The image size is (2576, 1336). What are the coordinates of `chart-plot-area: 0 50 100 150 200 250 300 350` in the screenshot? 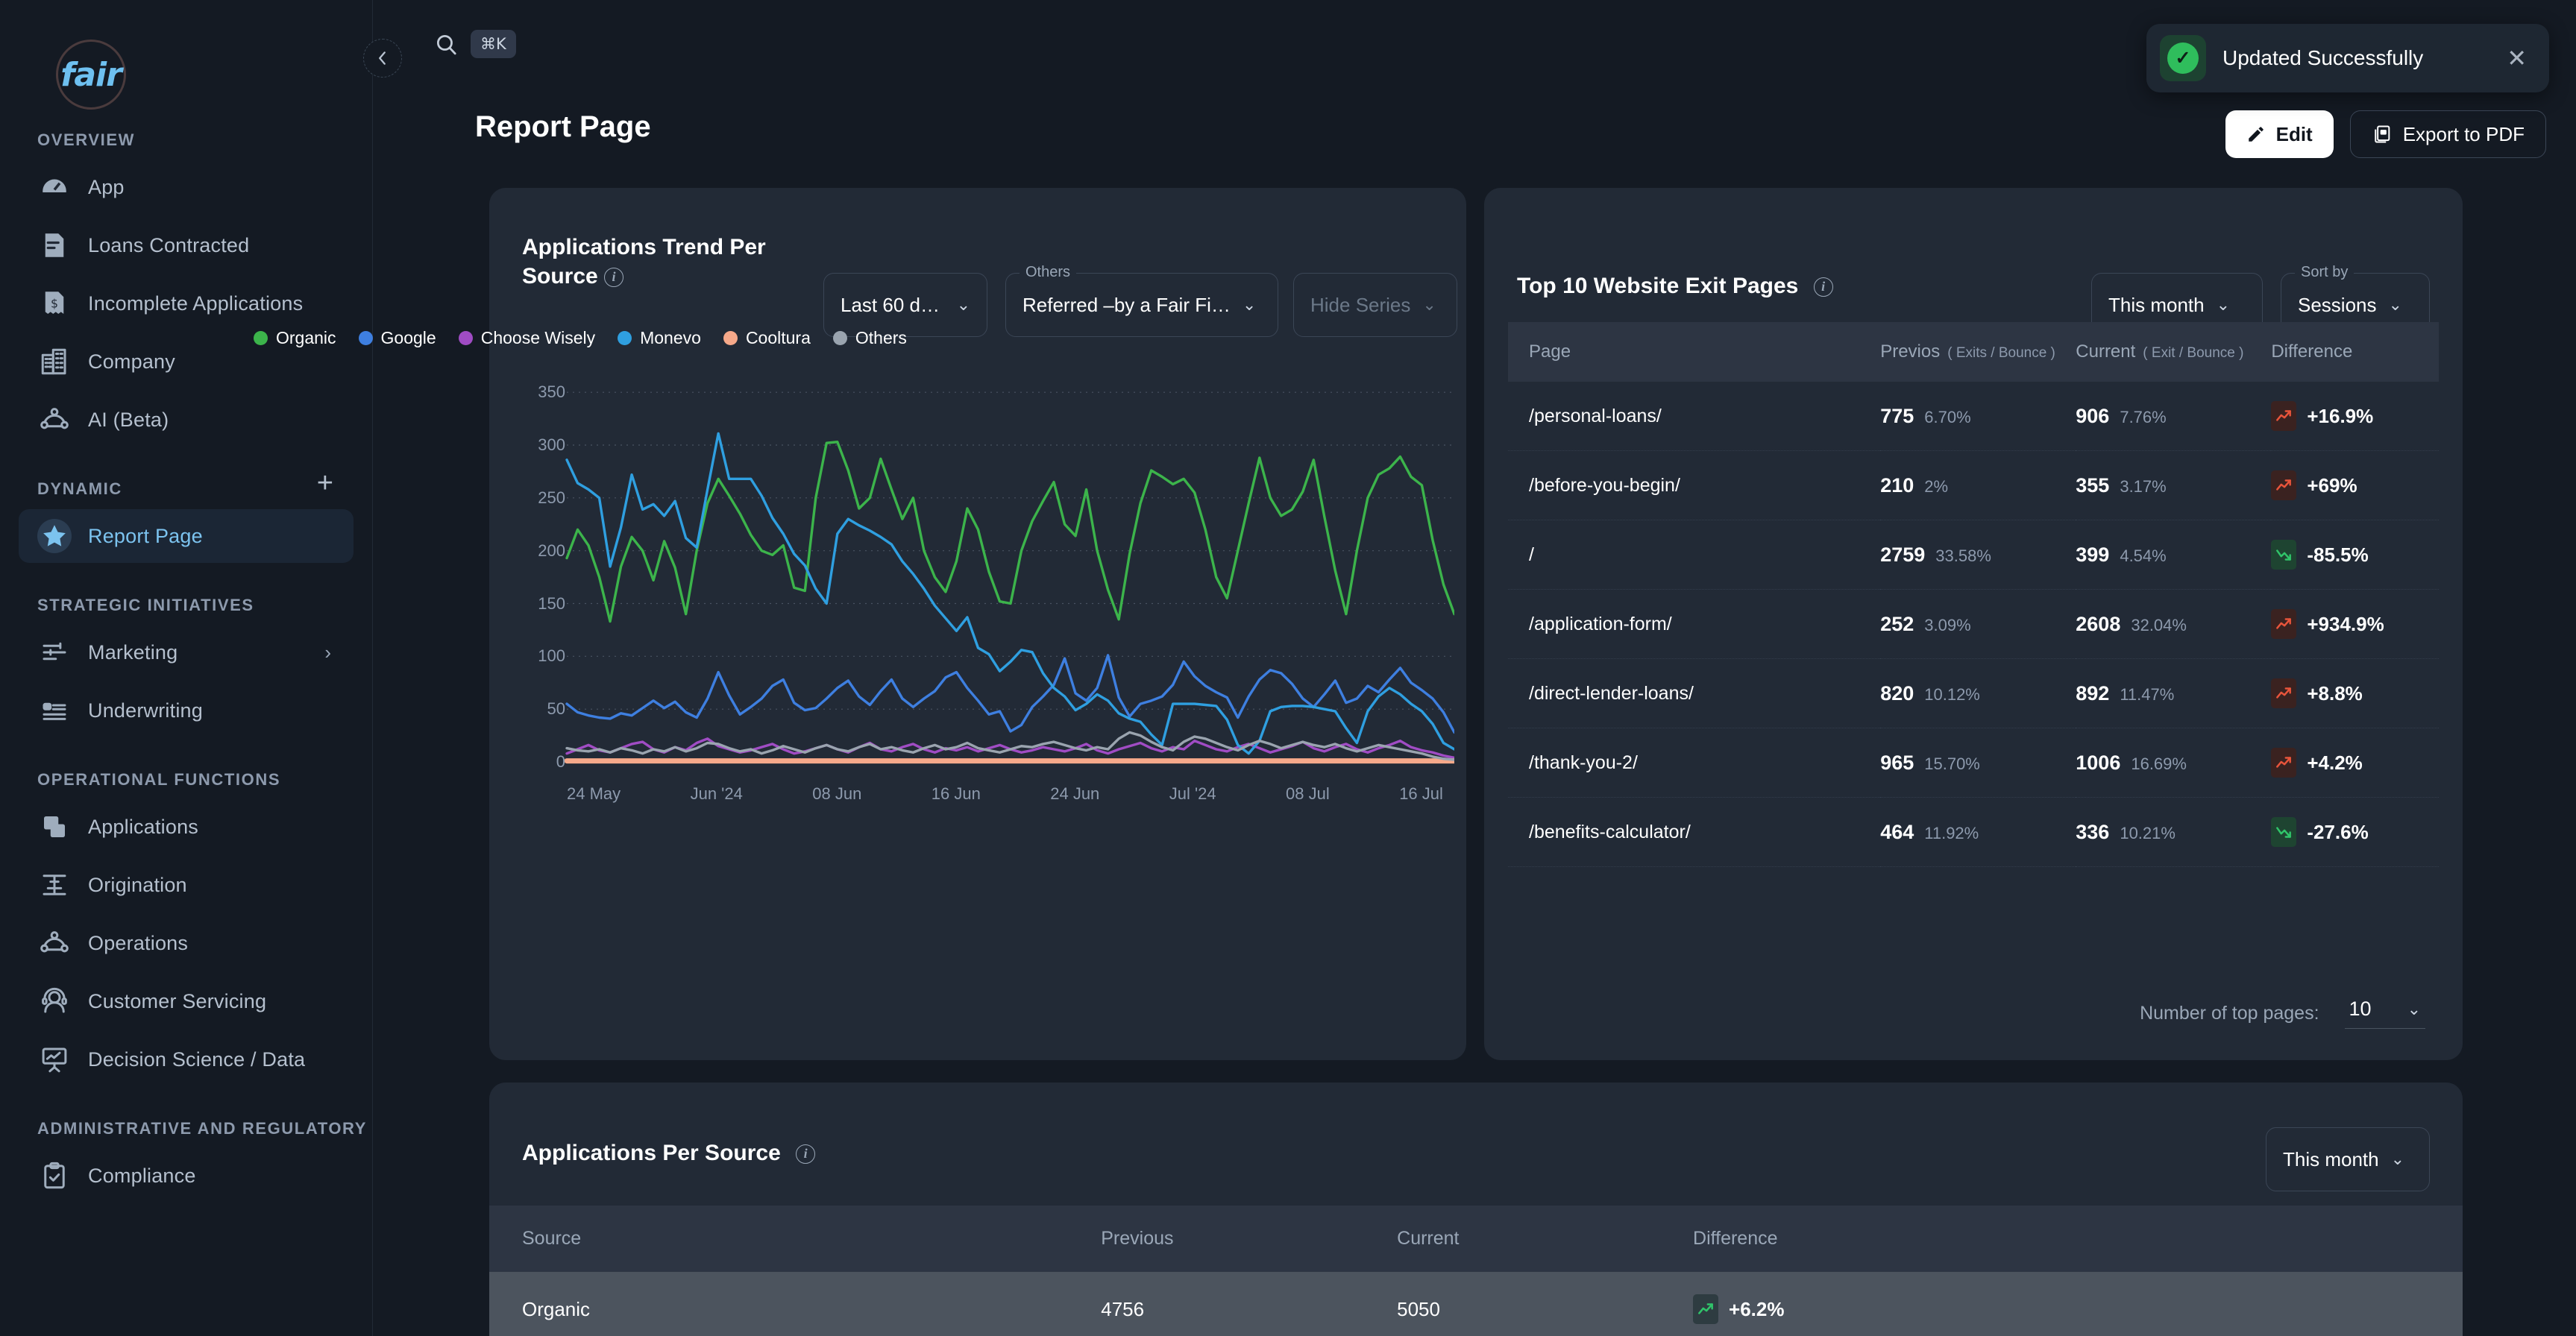 It's located at (989, 581).